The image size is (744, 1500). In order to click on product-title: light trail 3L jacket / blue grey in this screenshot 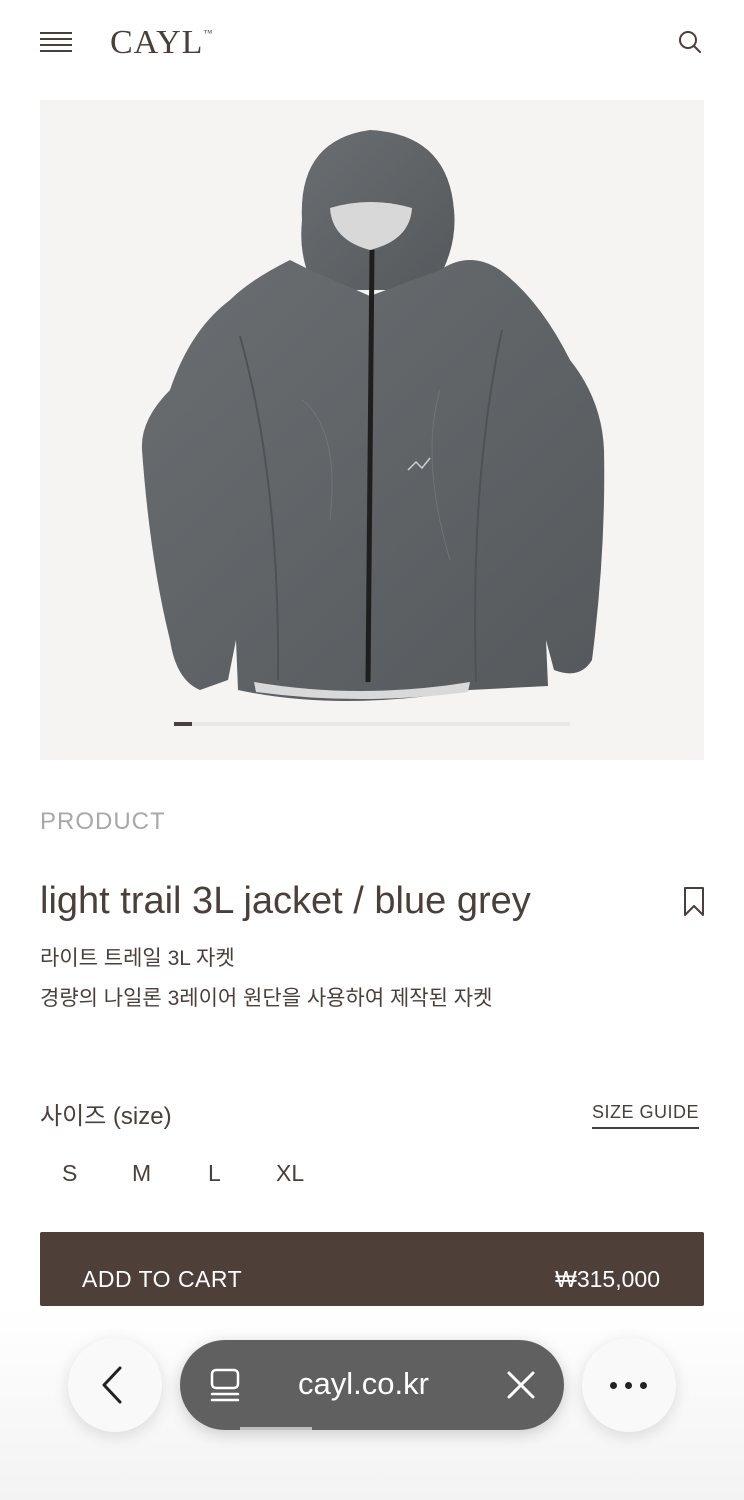, I will do `click(285, 901)`.